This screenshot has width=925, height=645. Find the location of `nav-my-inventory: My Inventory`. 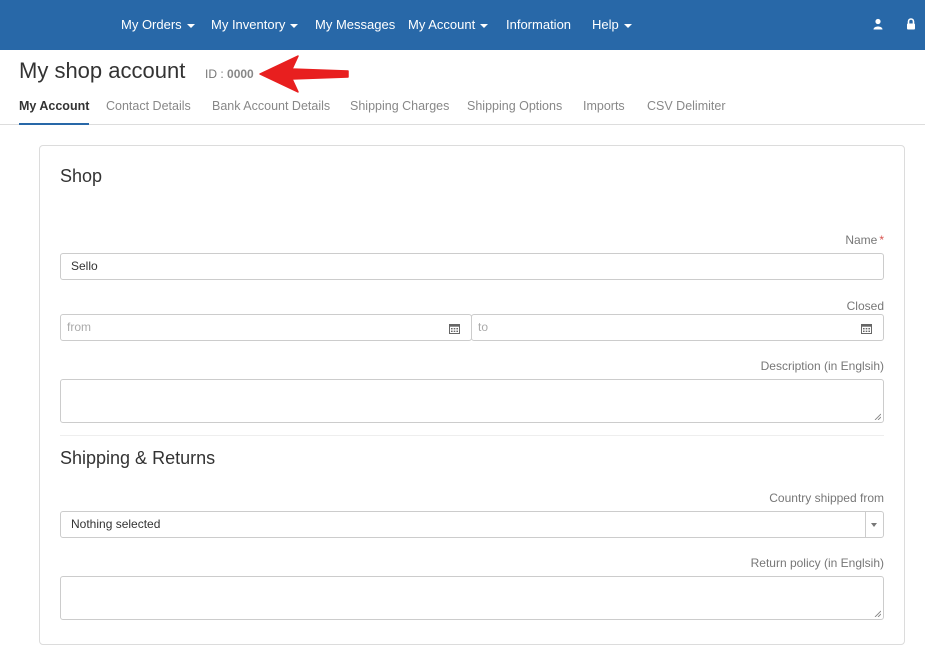

nav-my-inventory: My Inventory is located at coordinates (255, 25).